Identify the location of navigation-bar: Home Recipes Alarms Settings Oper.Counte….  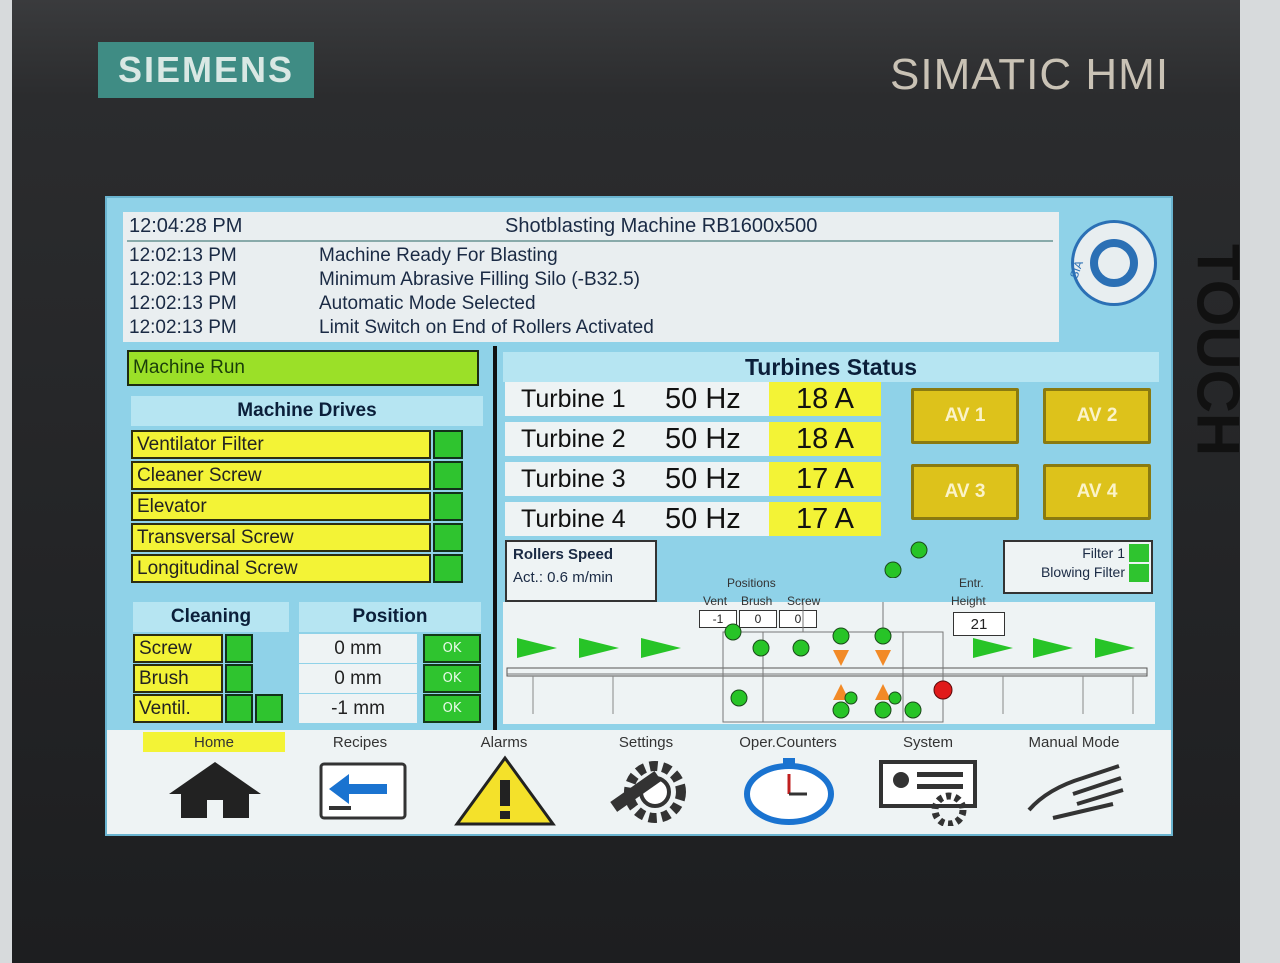
(639, 782).